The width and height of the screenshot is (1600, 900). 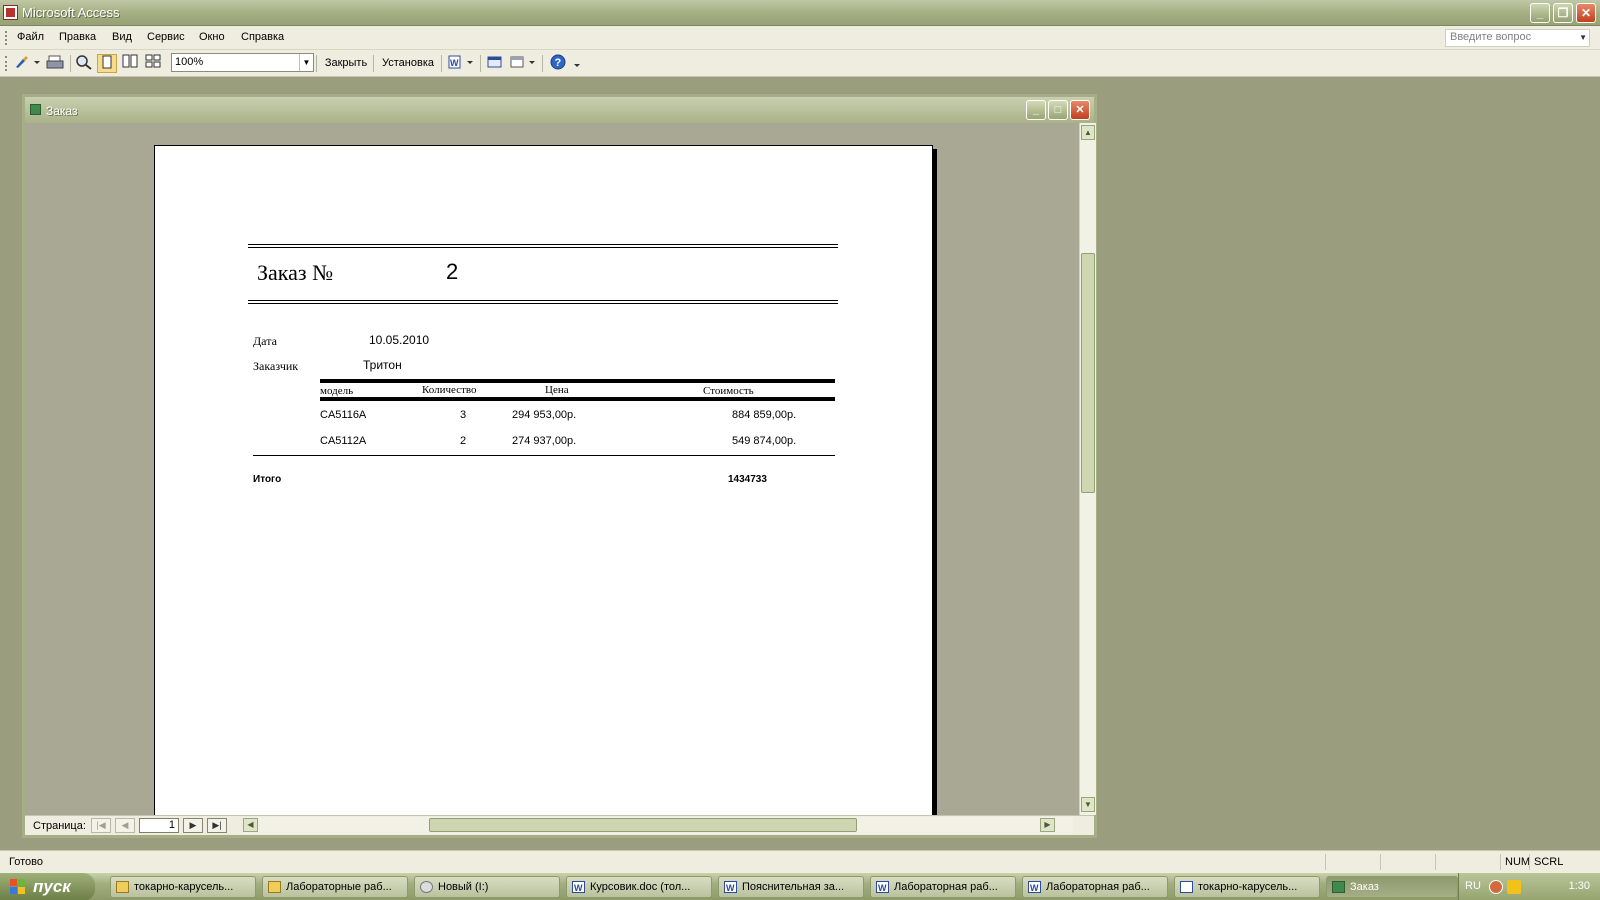 What do you see at coordinates (1514, 887) in the screenshot?
I see `warning-icon` at bounding box center [1514, 887].